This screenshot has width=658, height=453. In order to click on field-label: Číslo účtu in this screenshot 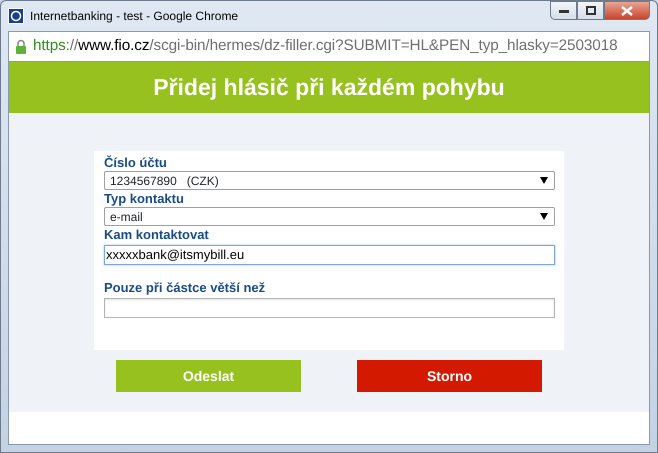, I will do `click(136, 163)`.